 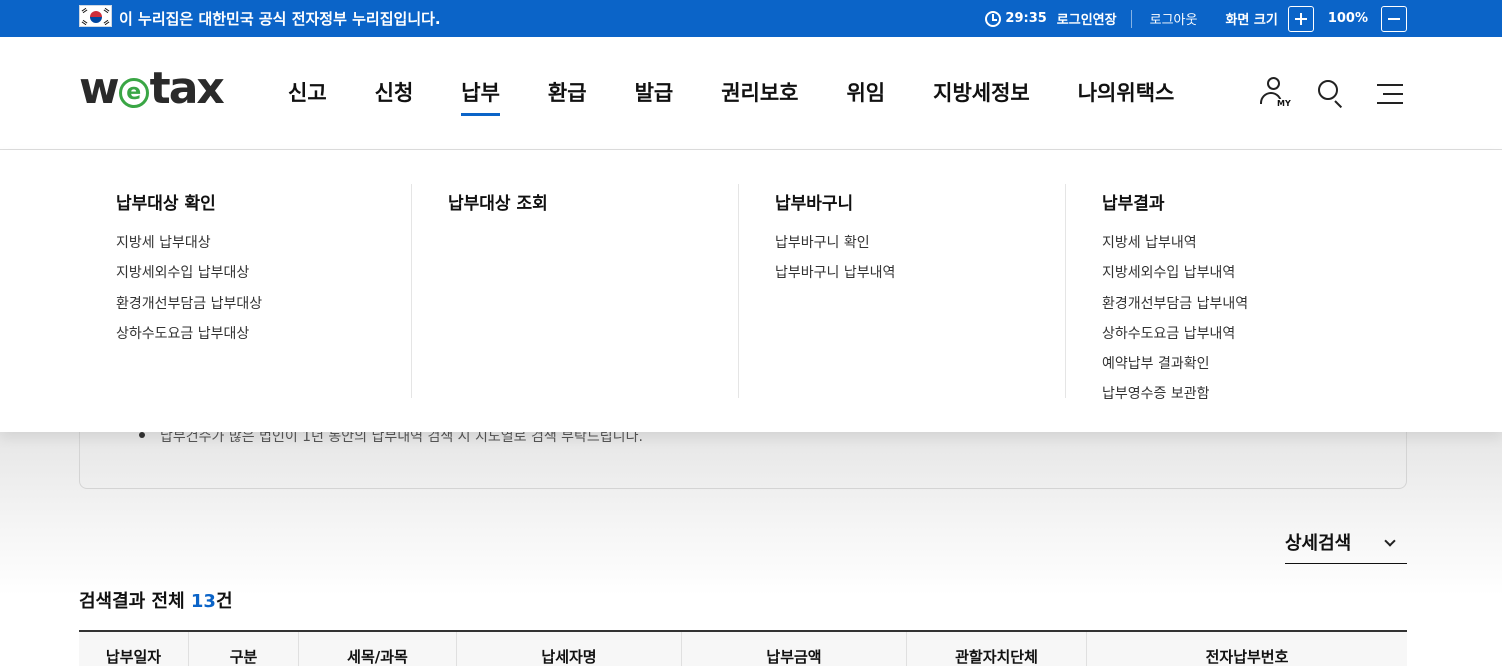 I want to click on col-payment-date: 납부일자, so click(x=134, y=649).